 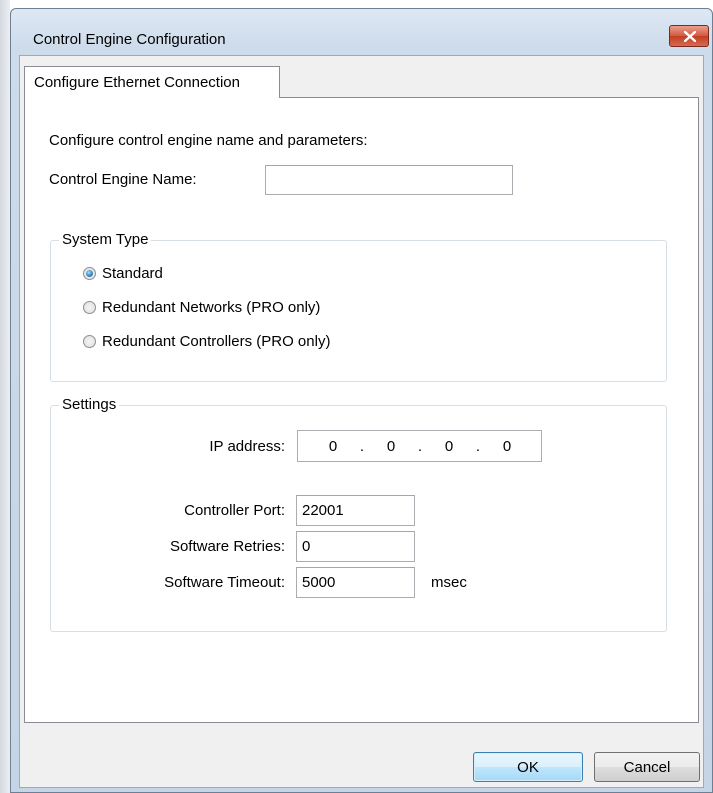 I want to click on ip-address-field: 0 . 0 . 0 . 0, so click(x=419, y=446).